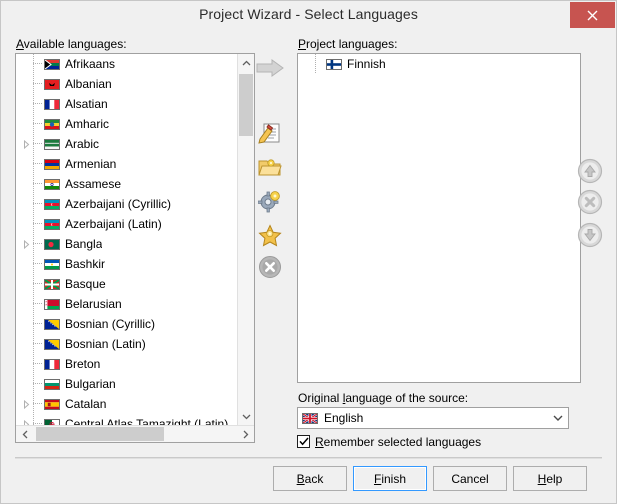 This screenshot has height=504, width=617. What do you see at coordinates (126, 244) in the screenshot?
I see `list-item: Bangla` at bounding box center [126, 244].